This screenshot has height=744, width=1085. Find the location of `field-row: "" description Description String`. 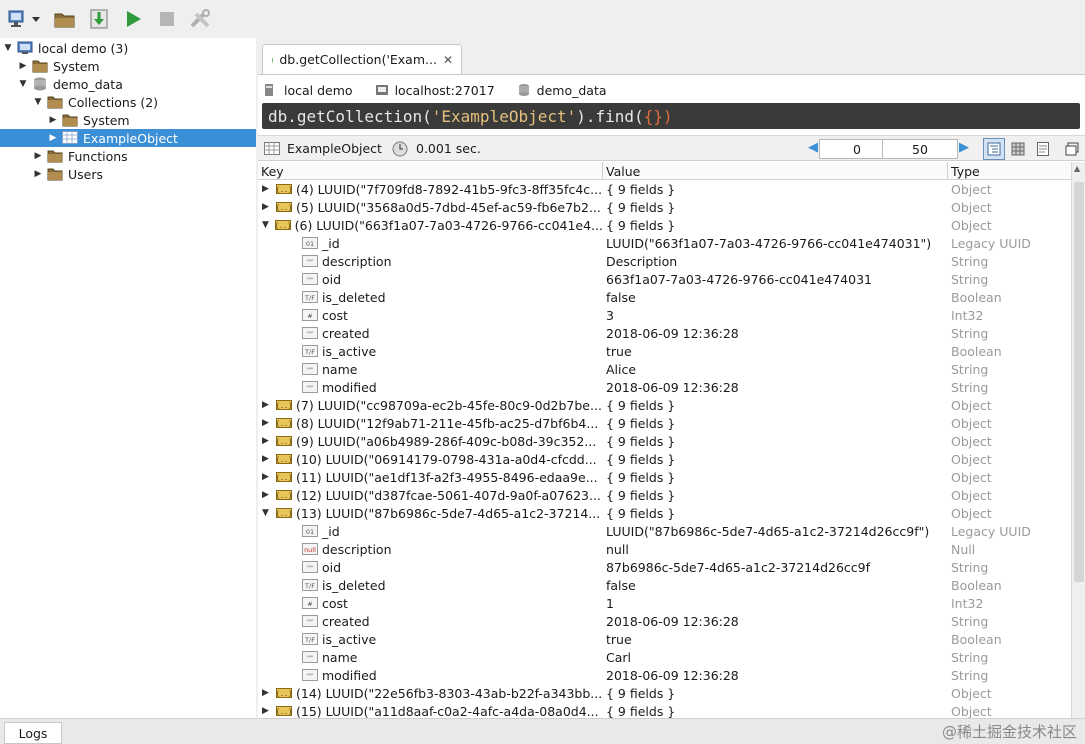

field-row: "" description Description String is located at coordinates (664, 261).